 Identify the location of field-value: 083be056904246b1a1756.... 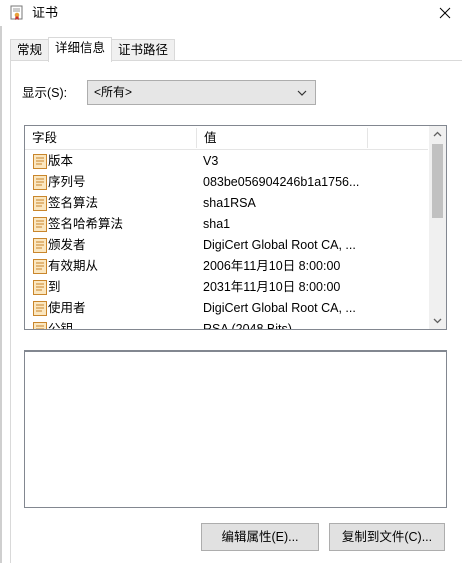
(281, 182).